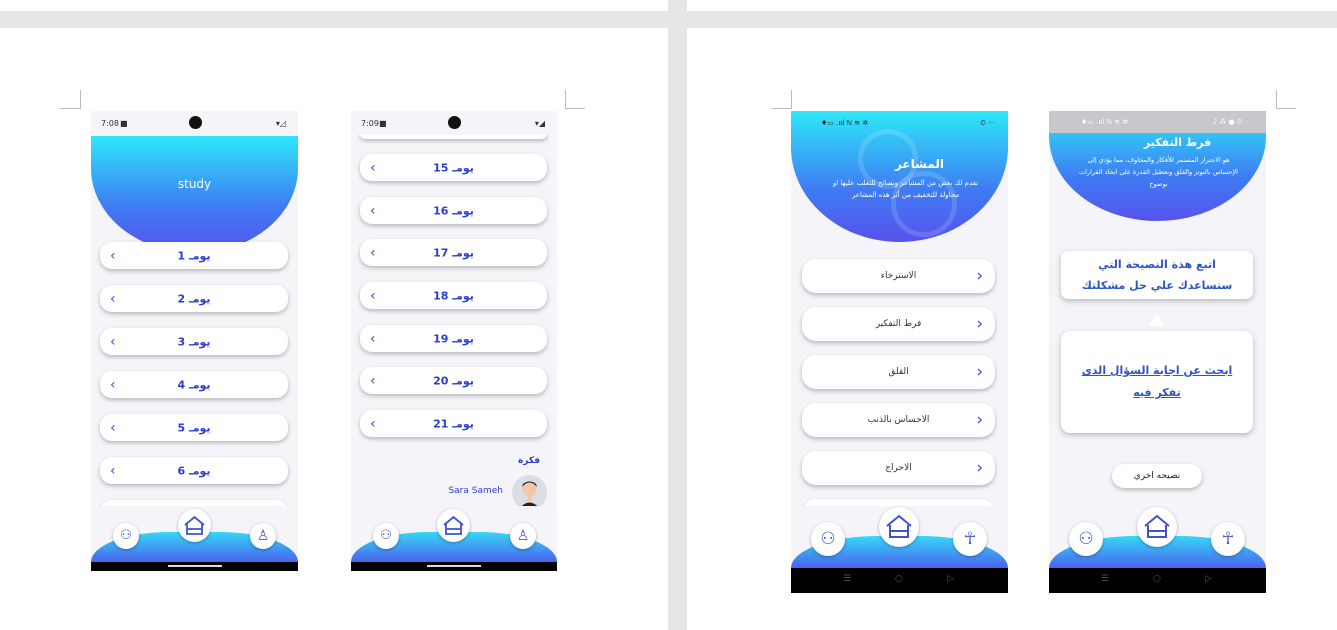 The image size is (1337, 630). What do you see at coordinates (1177, 142) in the screenshot?
I see `header-title: فرط التفكير` at bounding box center [1177, 142].